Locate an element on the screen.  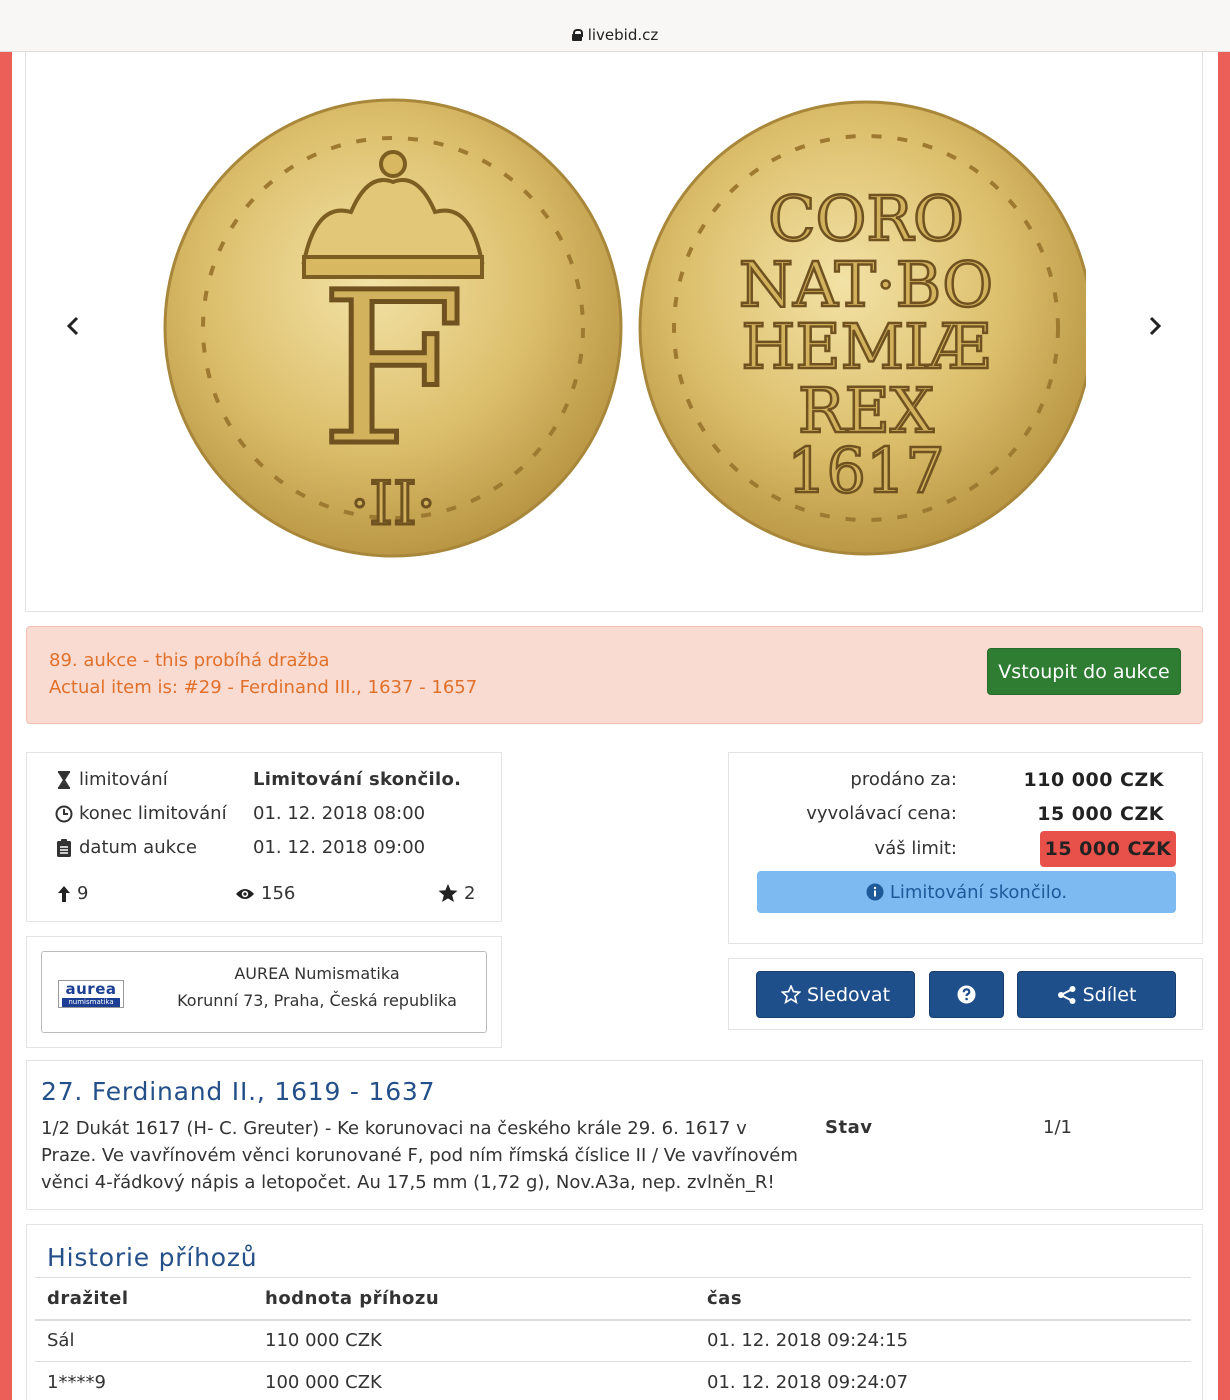
info-value-end: 01. 12. 2018 08:00 is located at coordinates (339, 813).